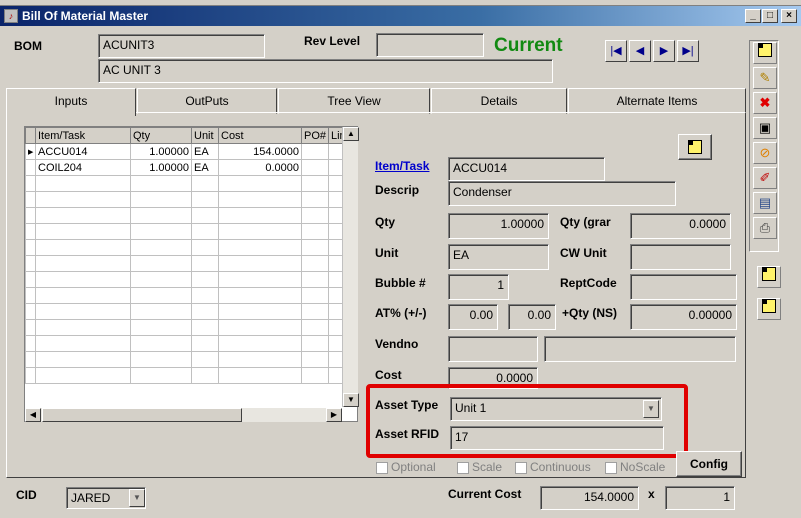  I want to click on notes-icon: ✐, so click(765, 178).